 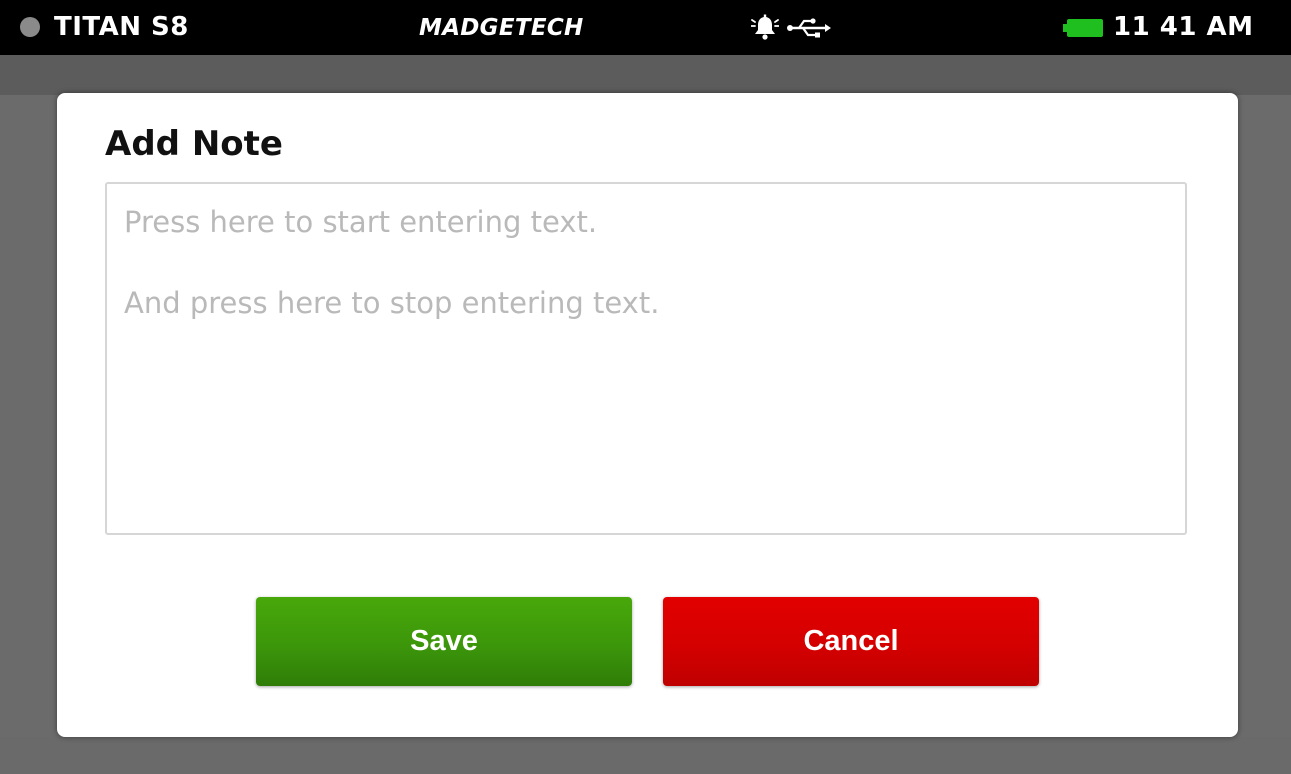 What do you see at coordinates (809, 28) in the screenshot?
I see `usb-icon` at bounding box center [809, 28].